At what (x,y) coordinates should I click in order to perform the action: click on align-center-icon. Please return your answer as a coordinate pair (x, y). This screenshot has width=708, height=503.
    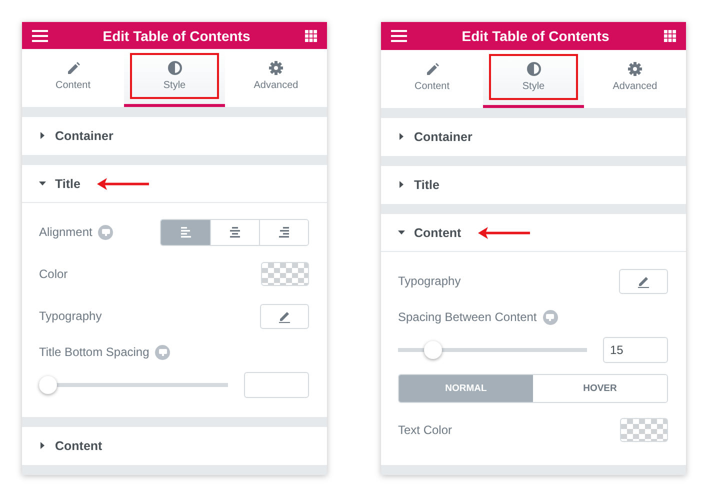
    Looking at the image, I should click on (235, 232).